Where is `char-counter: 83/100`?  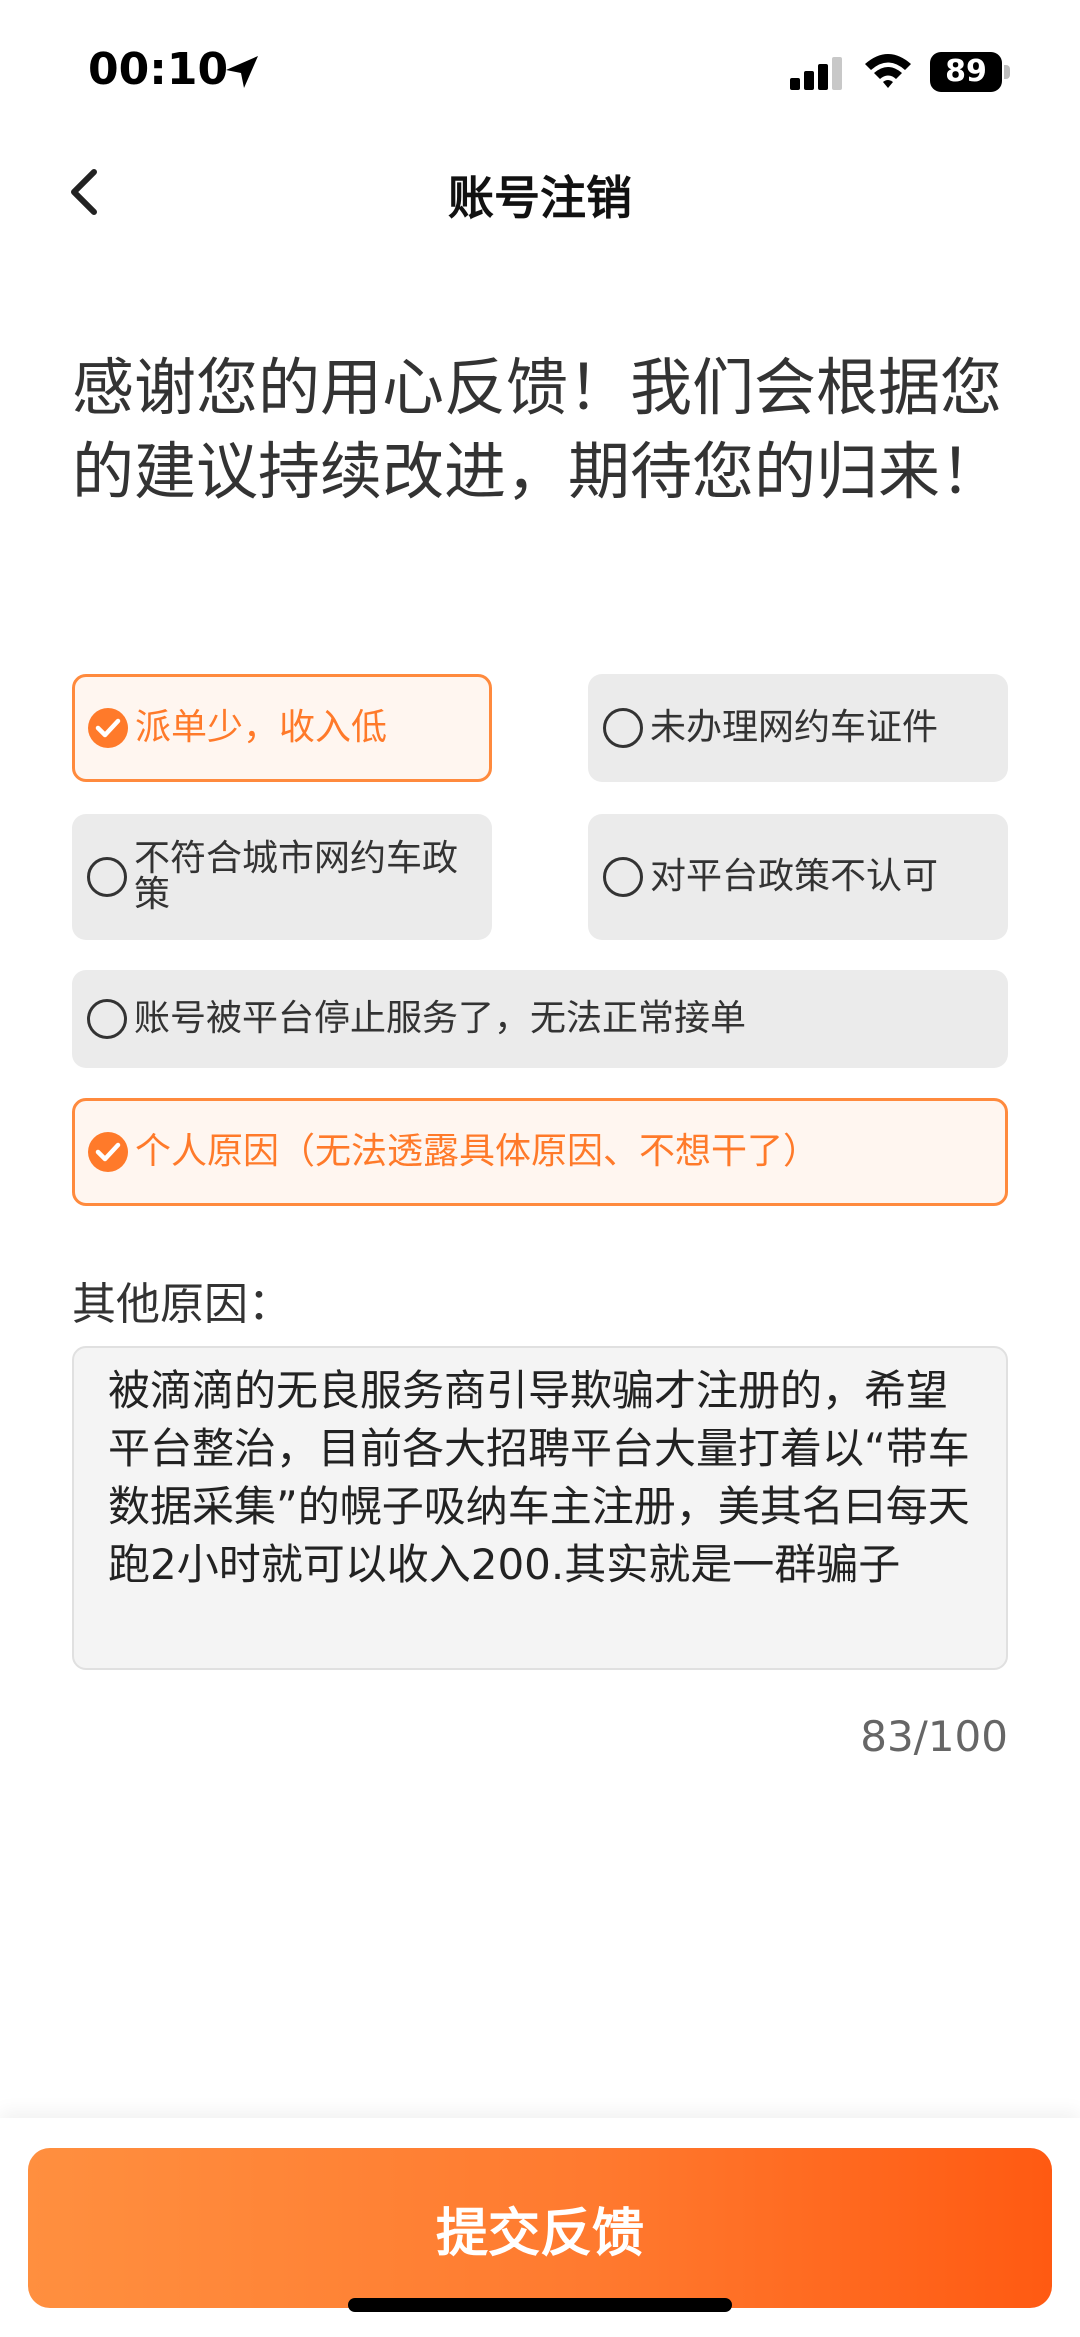
char-counter: 83/100 is located at coordinates (934, 1736).